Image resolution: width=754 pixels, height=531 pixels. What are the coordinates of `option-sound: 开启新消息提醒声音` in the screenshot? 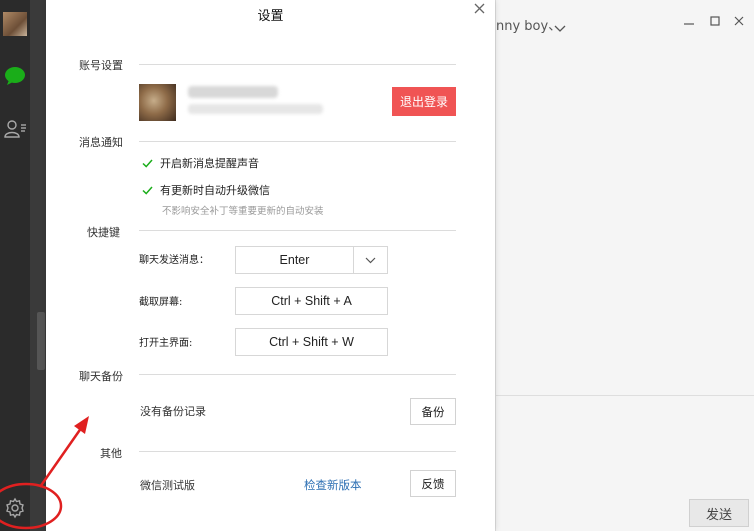 It's located at (200, 163).